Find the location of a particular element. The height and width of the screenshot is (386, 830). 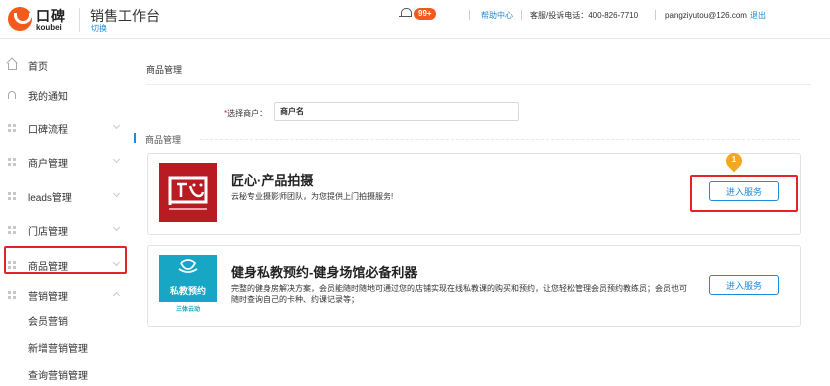

header-divider is located at coordinates (79, 20).